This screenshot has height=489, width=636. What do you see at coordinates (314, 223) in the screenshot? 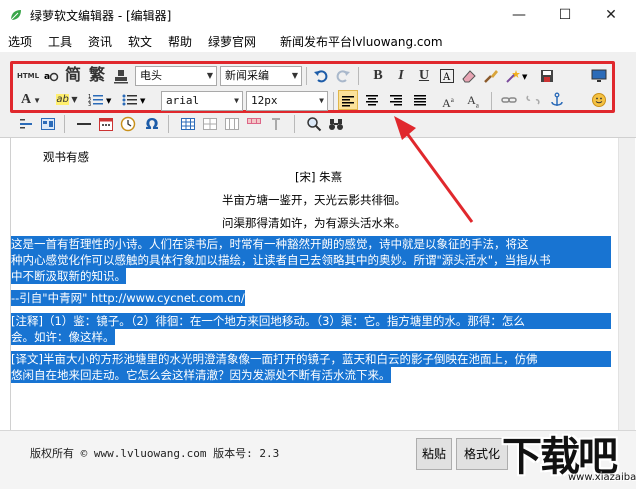
I see `poem-line-2: 问渠那得清如许，为有源头活水来。` at bounding box center [314, 223].